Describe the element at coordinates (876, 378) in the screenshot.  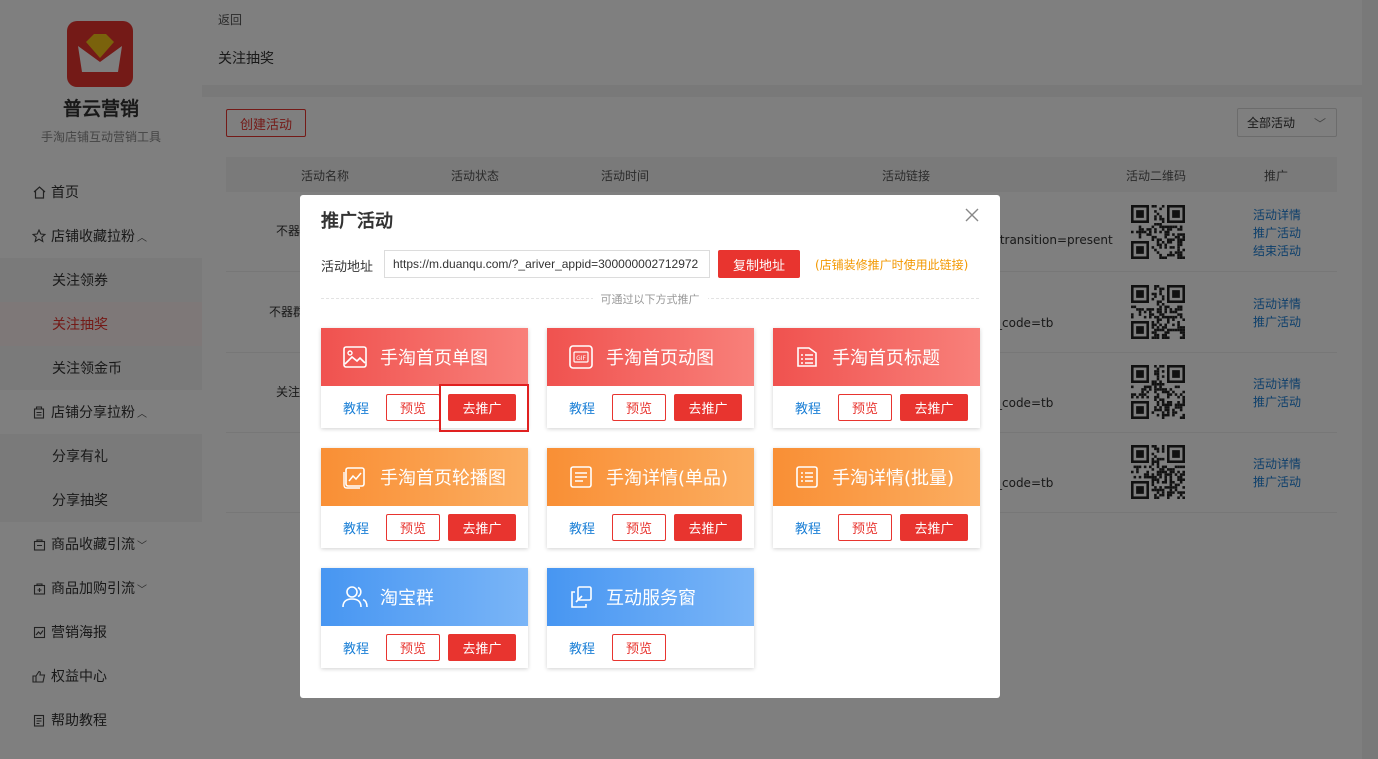
I see `promo-card-home-title: 手淘首页标题 教程 预览 去推广` at that location.